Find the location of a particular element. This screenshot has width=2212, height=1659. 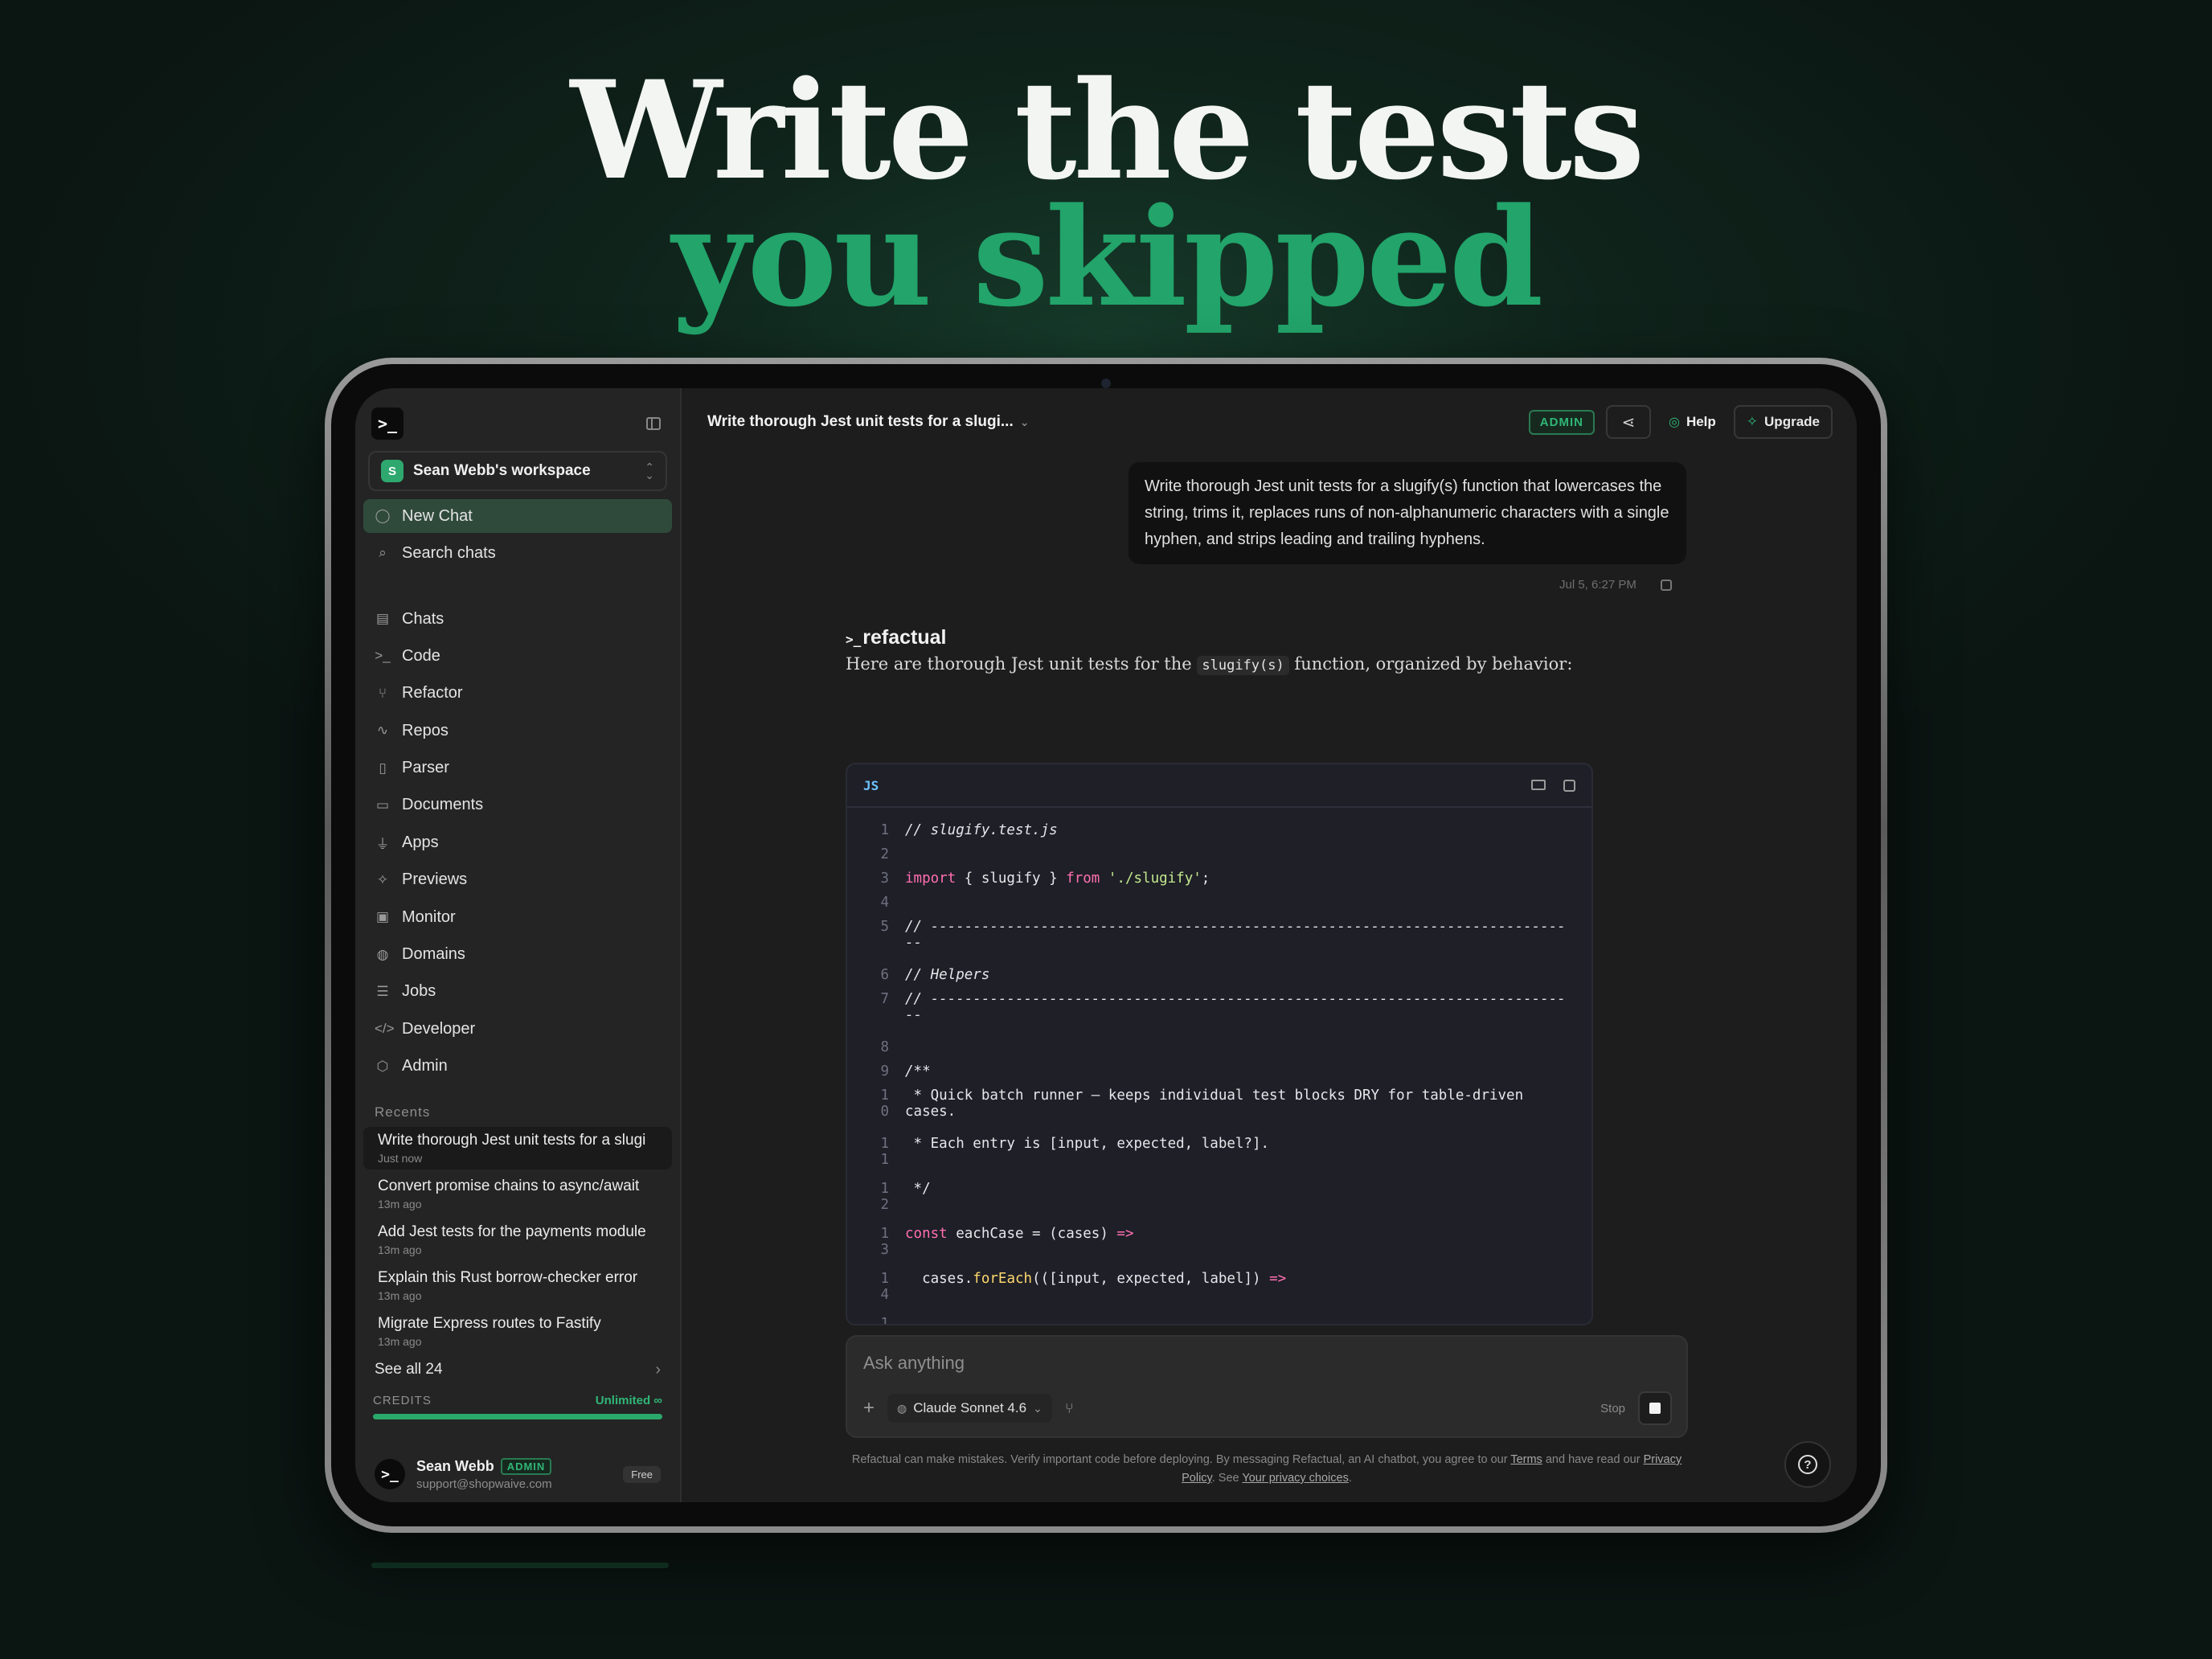

branch-icon: ⑂ is located at coordinates (1069, 1408).